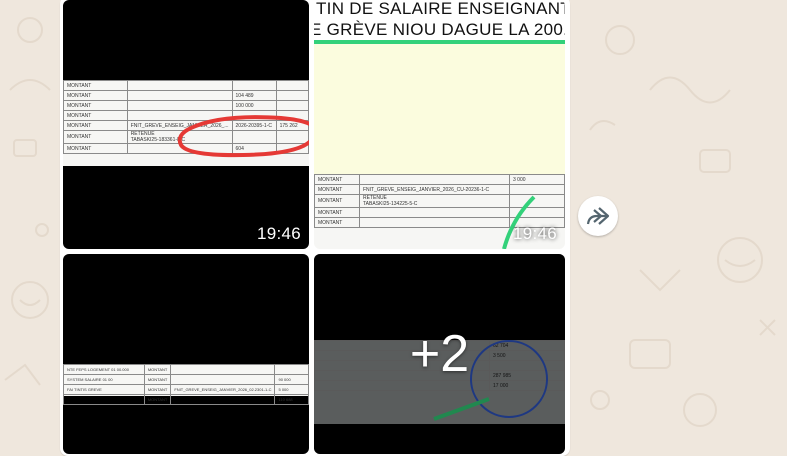  Describe the element at coordinates (104, 369) in the screenshot. I see `table-cell: NTE FEPS LOGEMENT 01 00.000` at that location.